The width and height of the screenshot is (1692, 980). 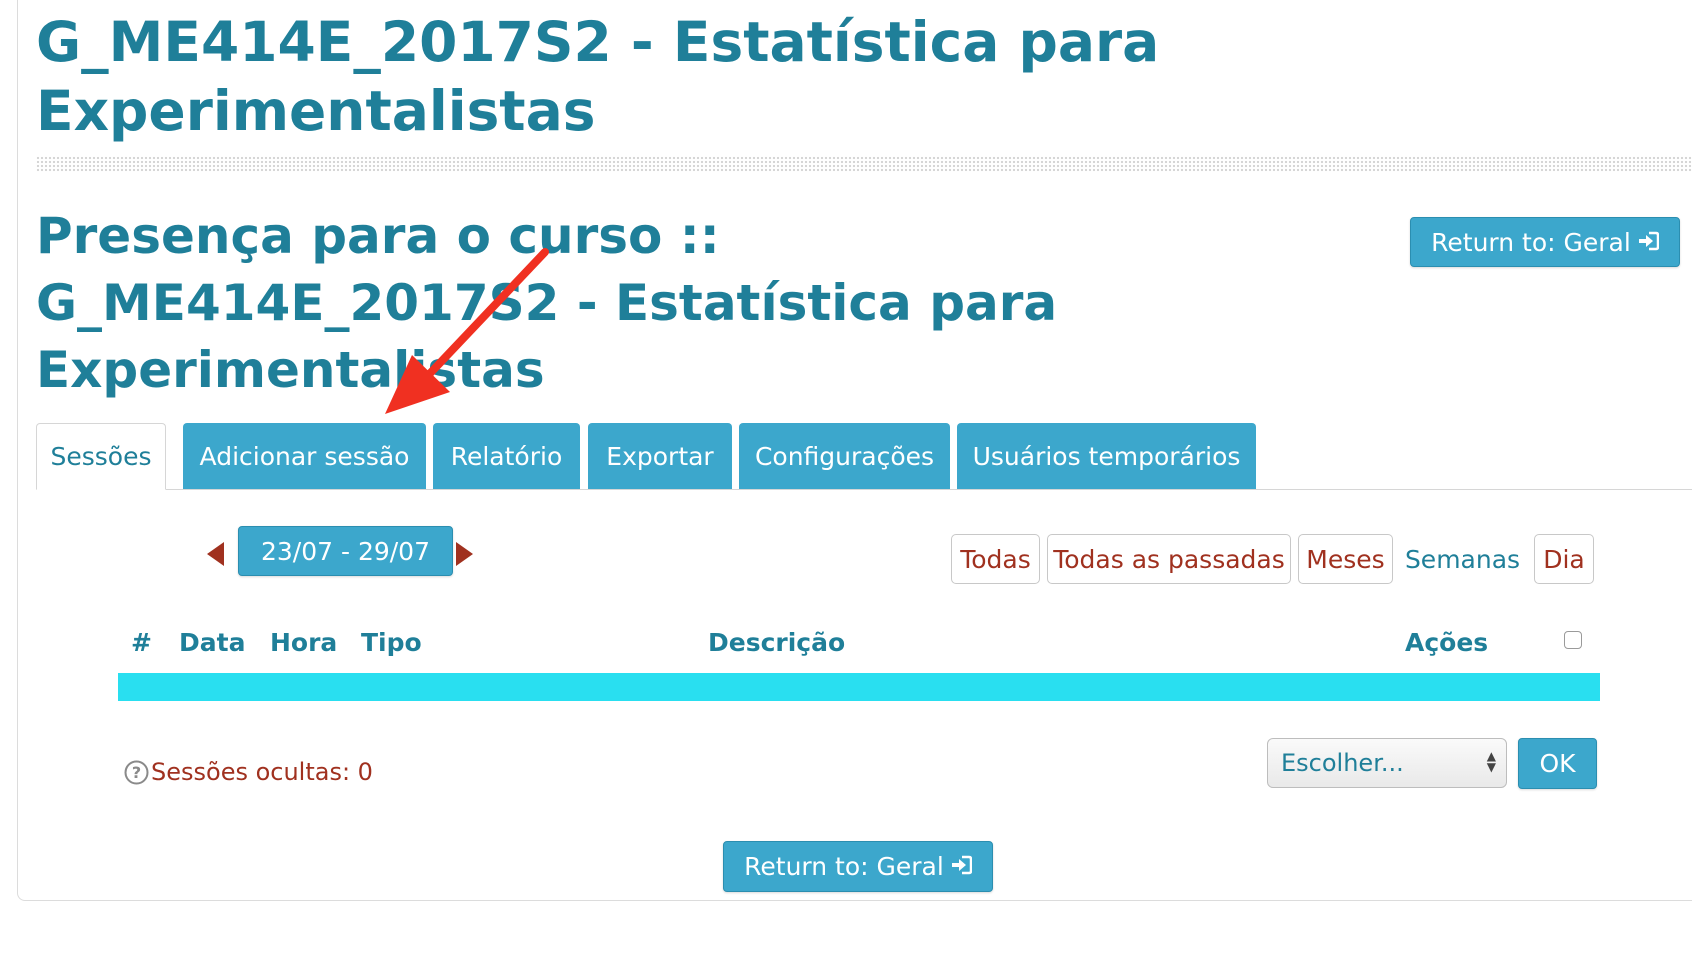 I want to click on filter-todas-as-passadas: Todas as passadas, so click(x=1169, y=559).